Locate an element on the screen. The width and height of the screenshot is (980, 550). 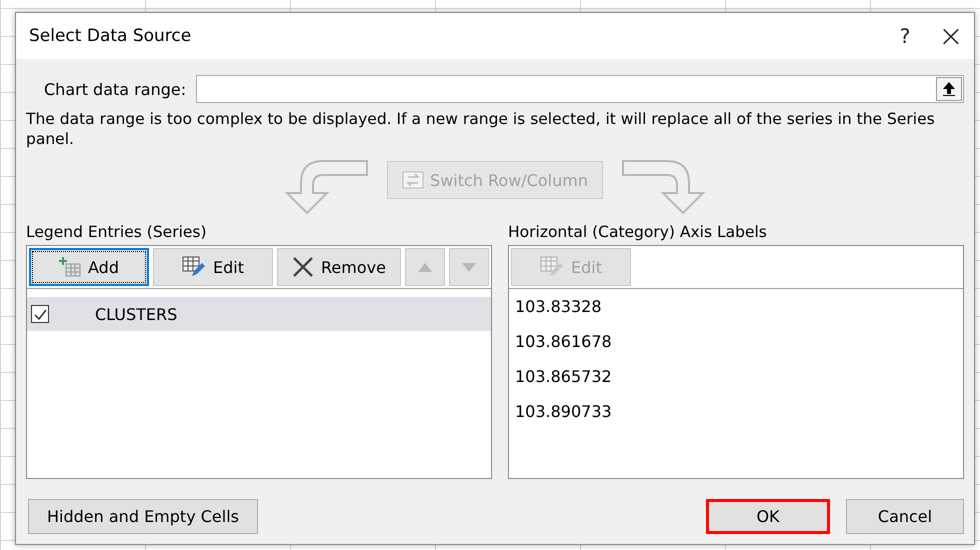
x-icon is located at coordinates (303, 267).